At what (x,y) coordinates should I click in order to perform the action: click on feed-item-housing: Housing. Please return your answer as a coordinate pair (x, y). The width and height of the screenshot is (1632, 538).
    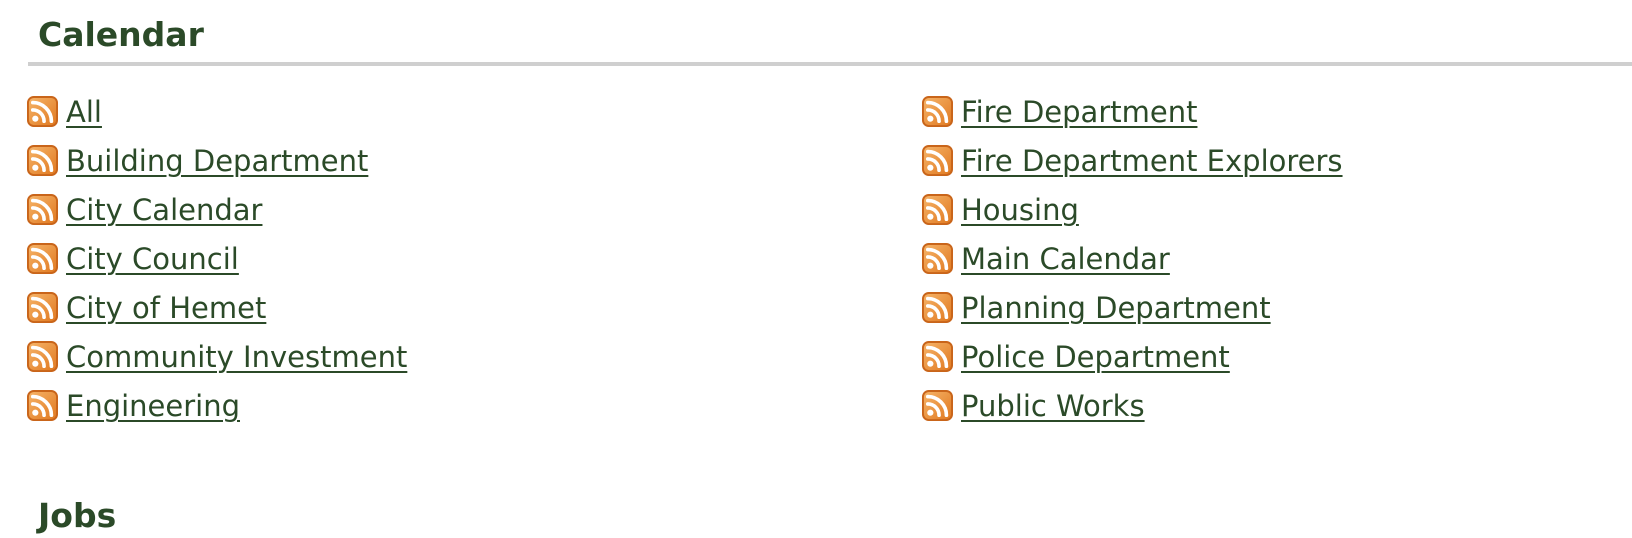
    Looking at the image, I should click on (1132, 215).